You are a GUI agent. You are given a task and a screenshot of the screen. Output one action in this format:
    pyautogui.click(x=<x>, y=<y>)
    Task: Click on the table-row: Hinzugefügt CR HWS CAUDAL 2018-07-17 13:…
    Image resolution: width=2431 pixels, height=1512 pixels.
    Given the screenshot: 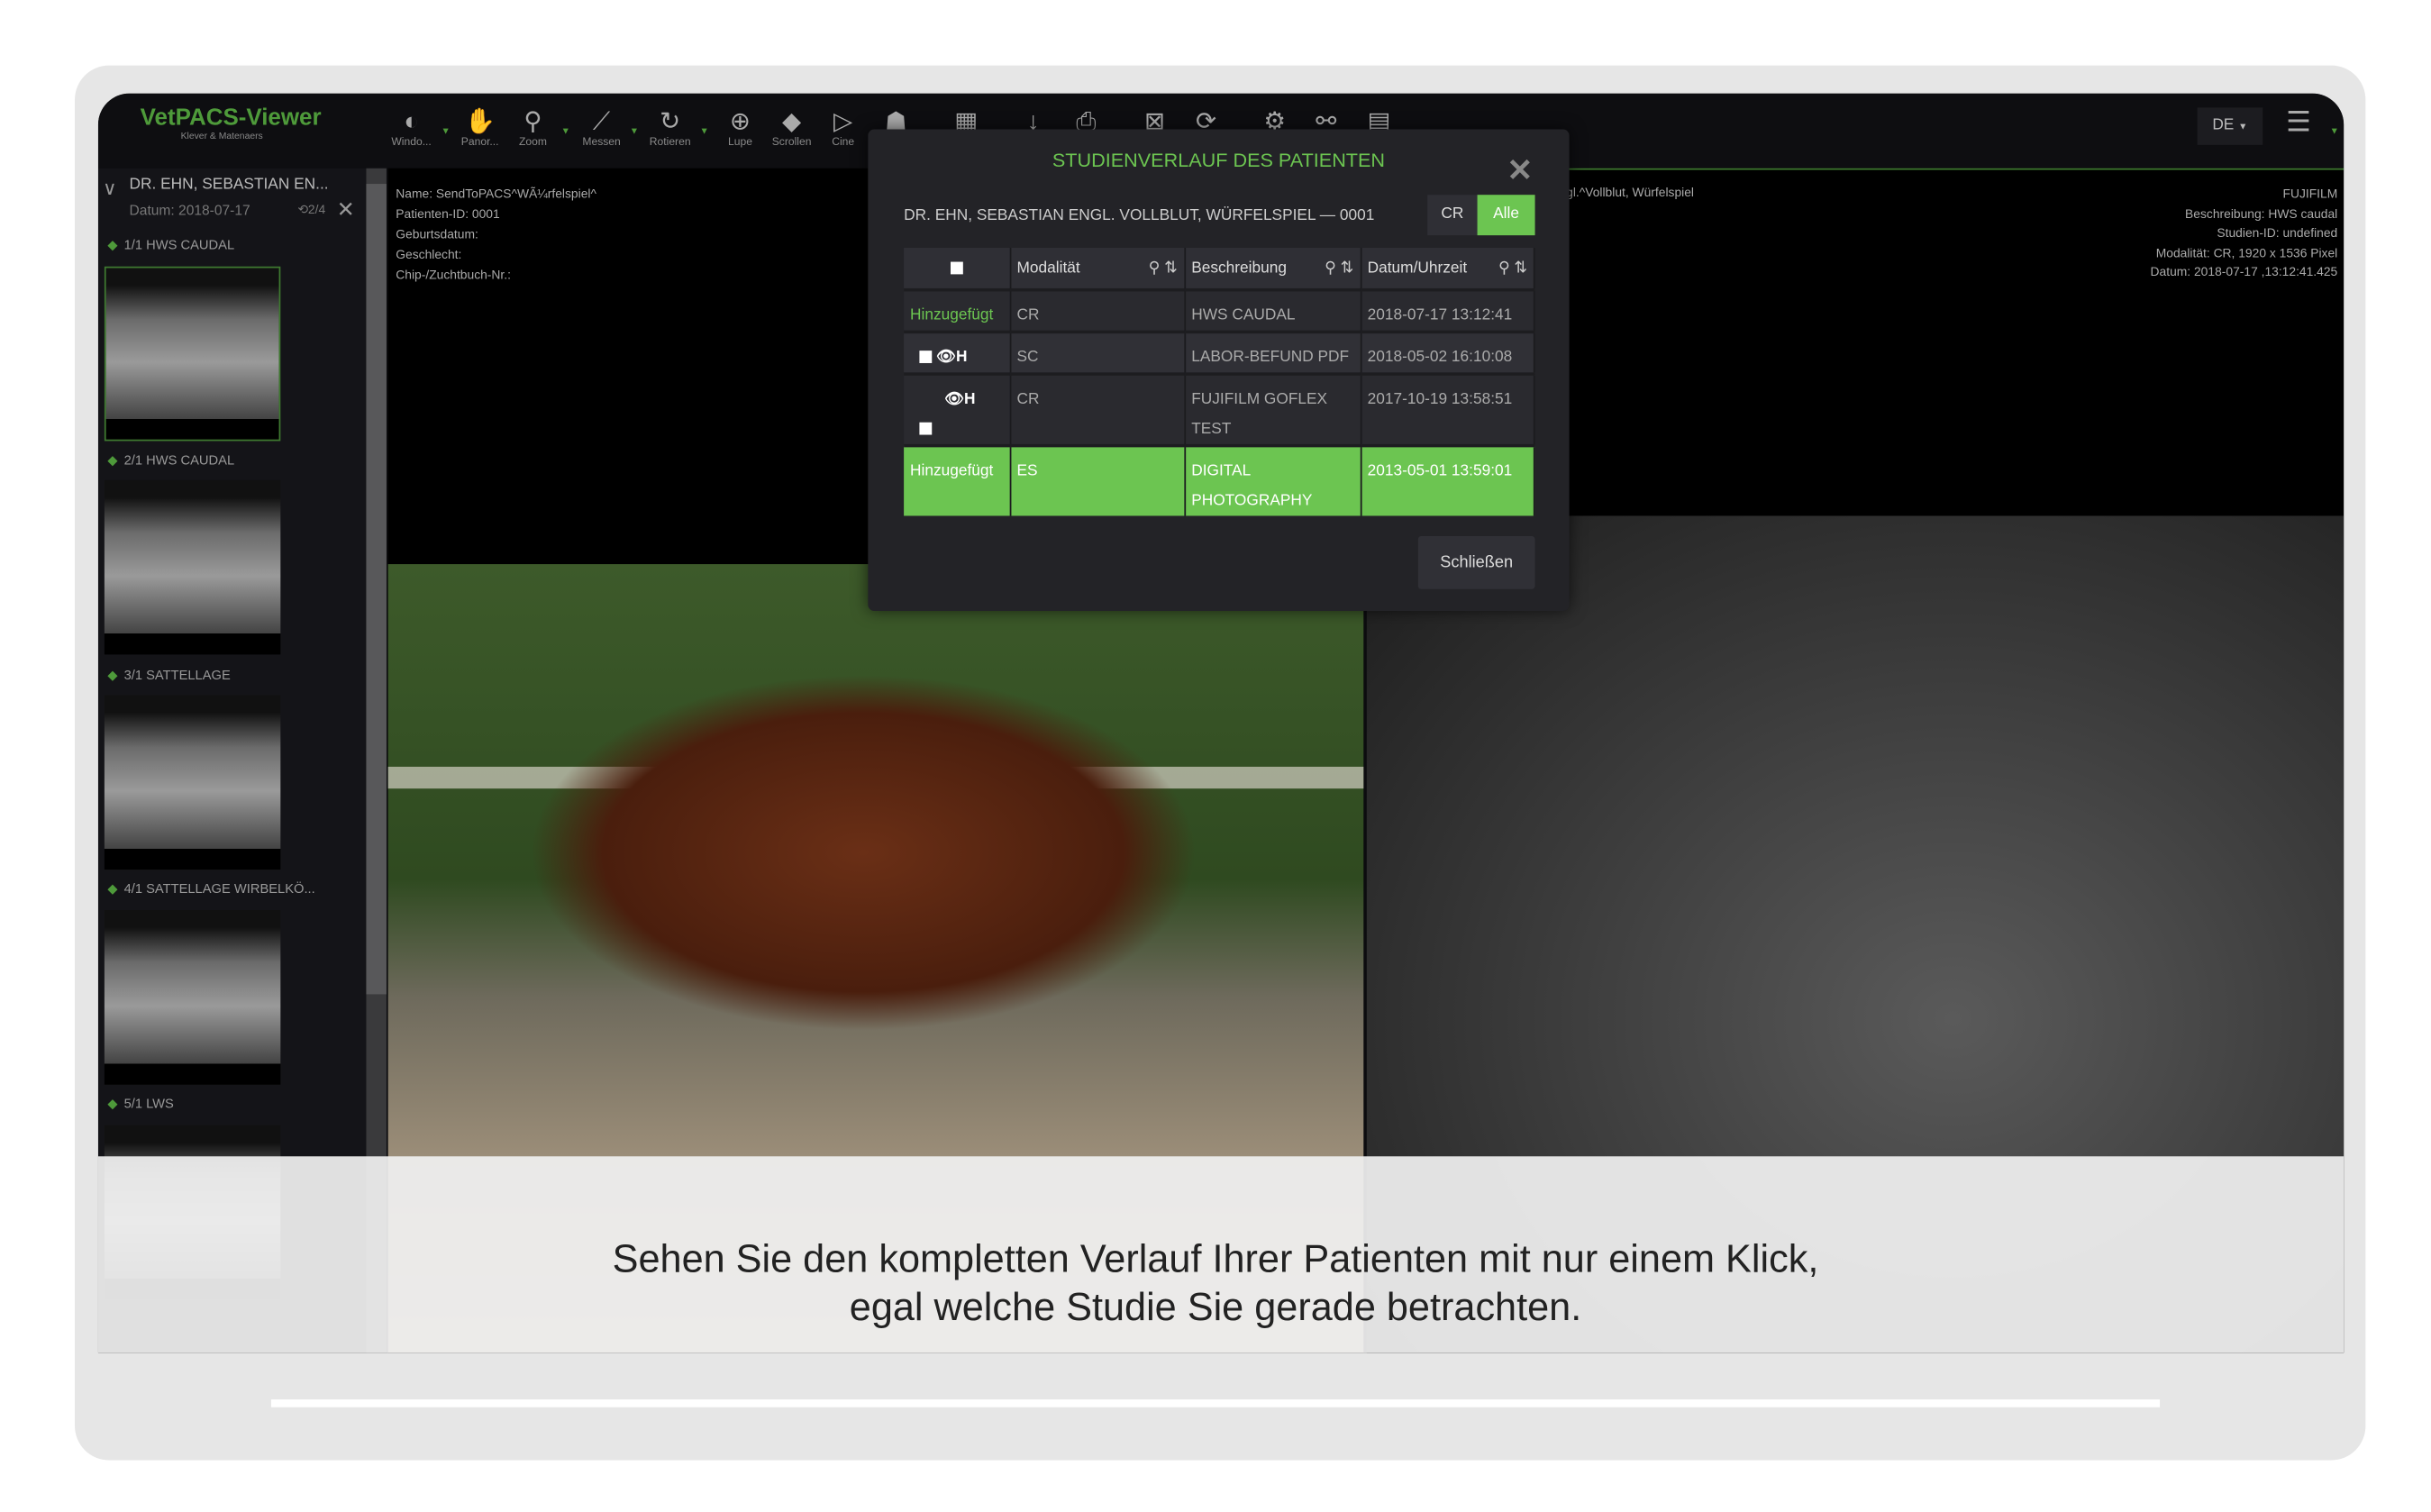 What is the action you would take?
    pyautogui.click(x=1219, y=310)
    